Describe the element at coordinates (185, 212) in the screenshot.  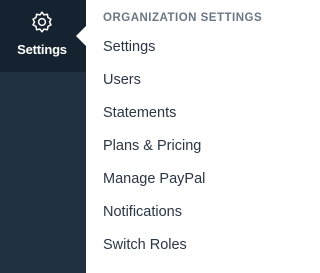
I see `menu-item-notifications: Notifications` at that location.